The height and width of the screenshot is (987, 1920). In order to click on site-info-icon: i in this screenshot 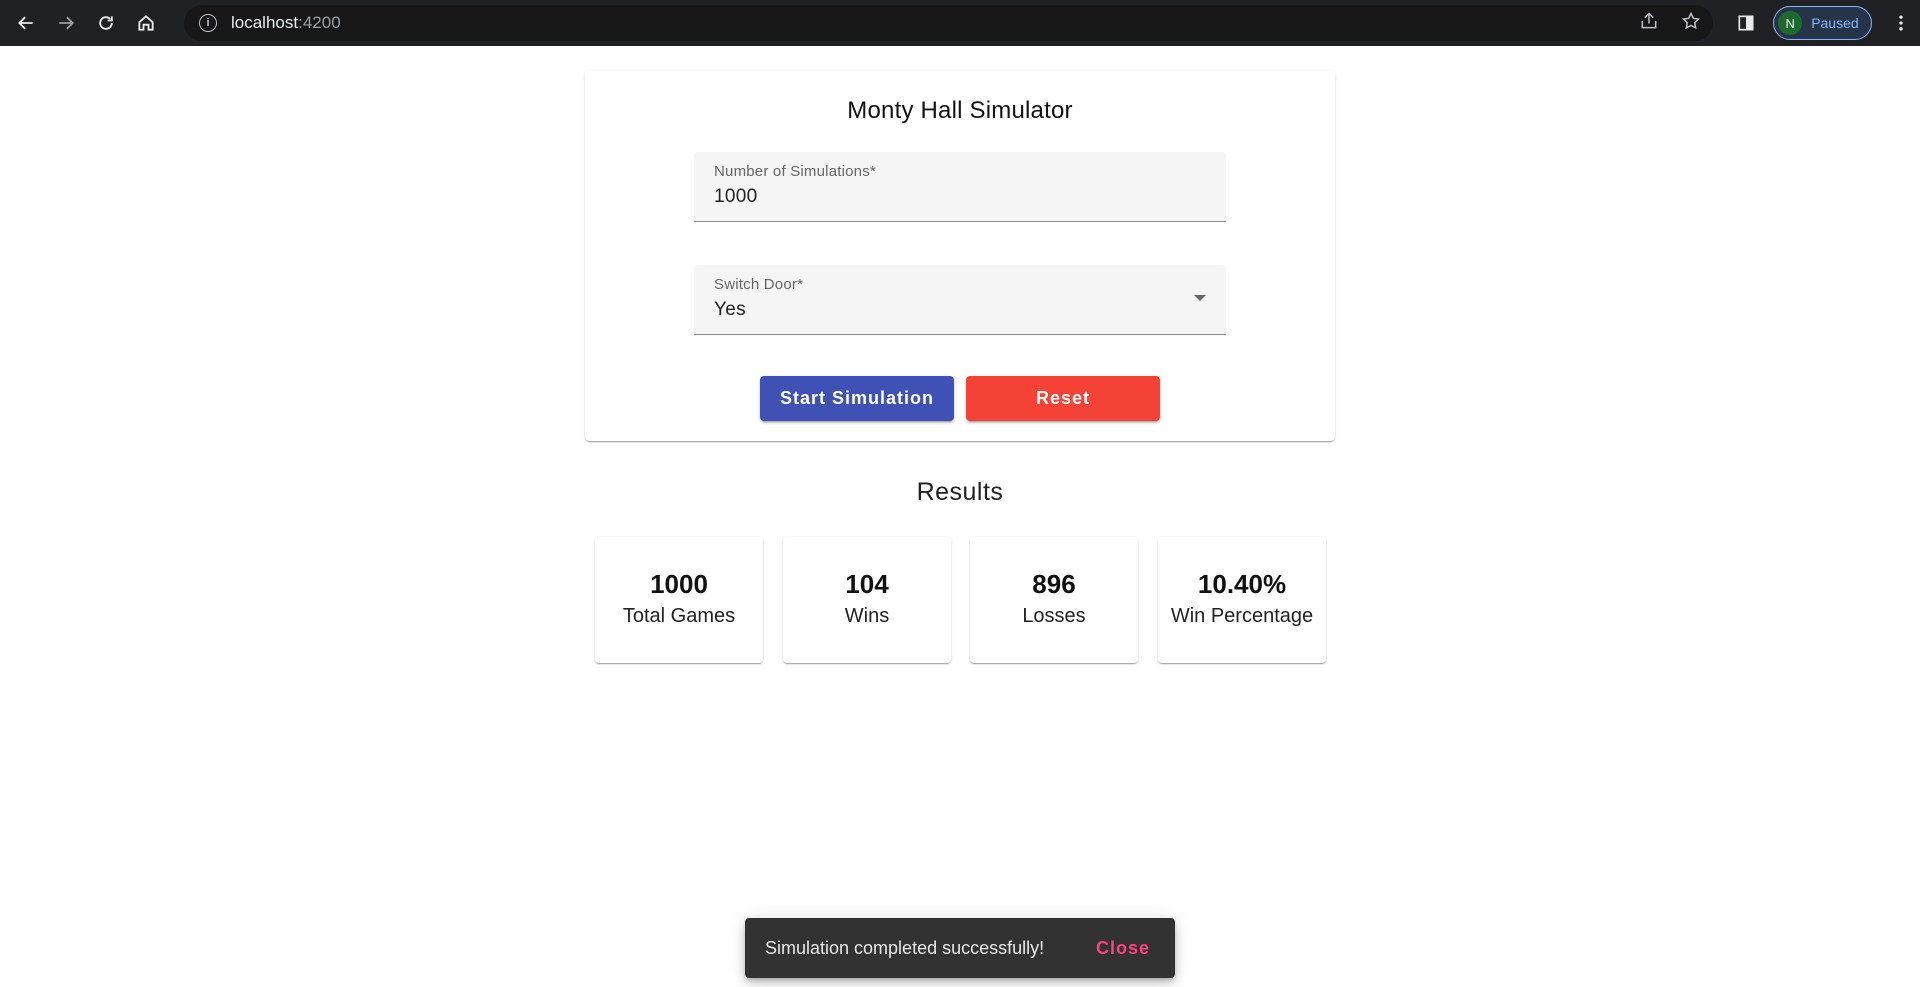, I will do `click(208, 23)`.